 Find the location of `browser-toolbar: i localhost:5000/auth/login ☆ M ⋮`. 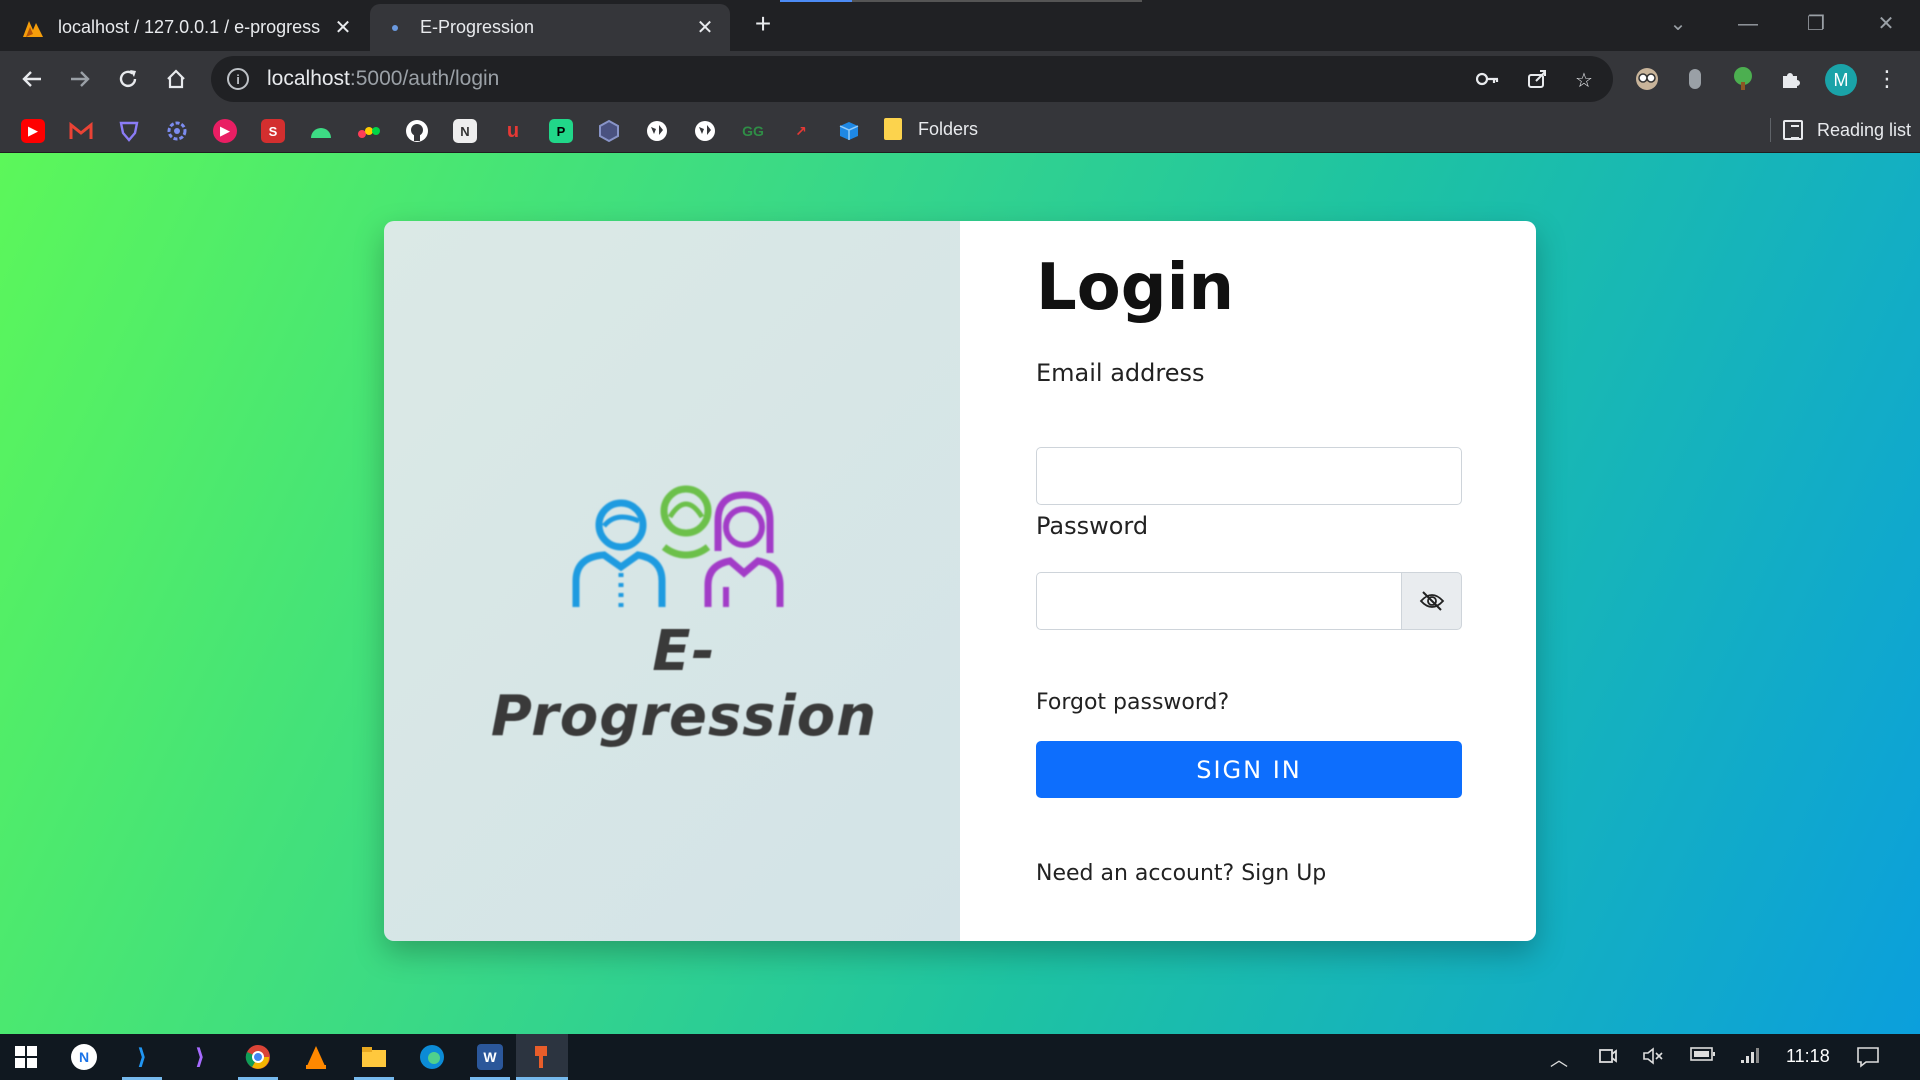

browser-toolbar: i localhost:5000/auth/login ☆ M ⋮ is located at coordinates (960, 79).